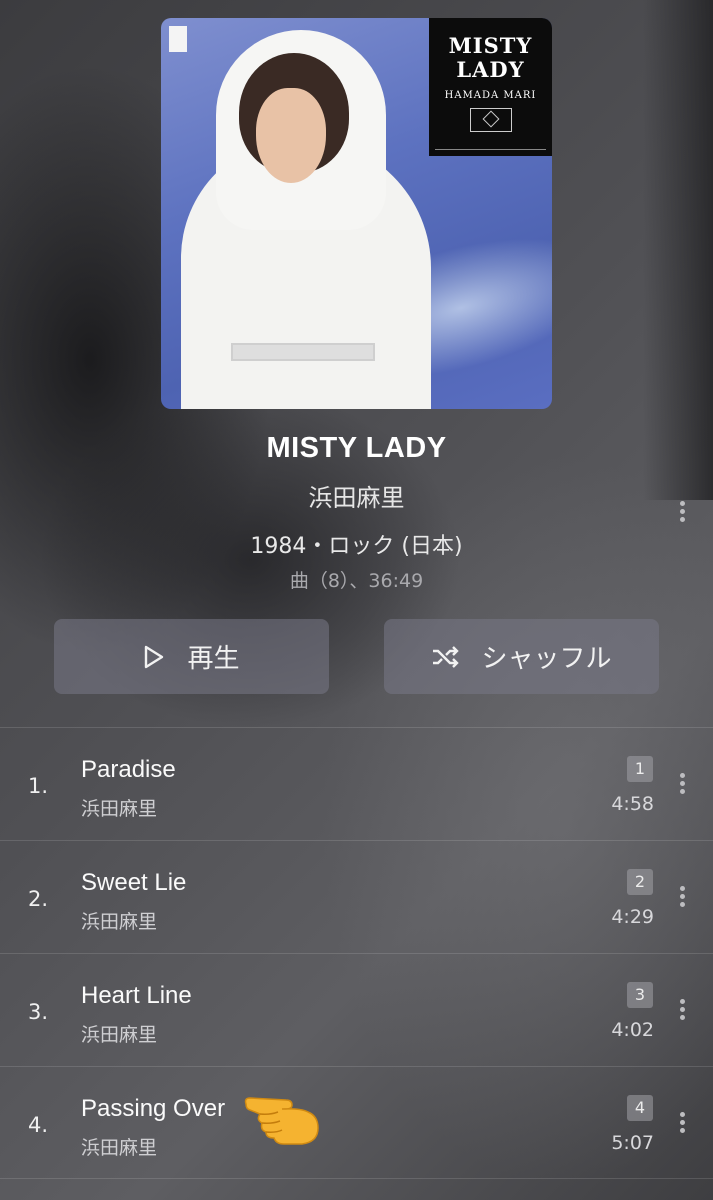 The height and width of the screenshot is (1200, 713). I want to click on track-index-badge: 1, so click(640, 769).